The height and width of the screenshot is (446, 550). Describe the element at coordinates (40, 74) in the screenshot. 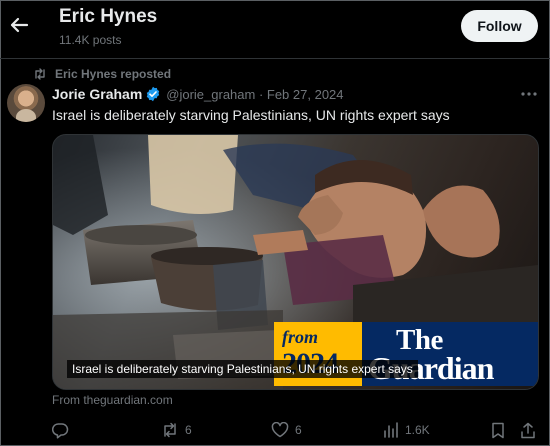

I see `repost-icon` at that location.